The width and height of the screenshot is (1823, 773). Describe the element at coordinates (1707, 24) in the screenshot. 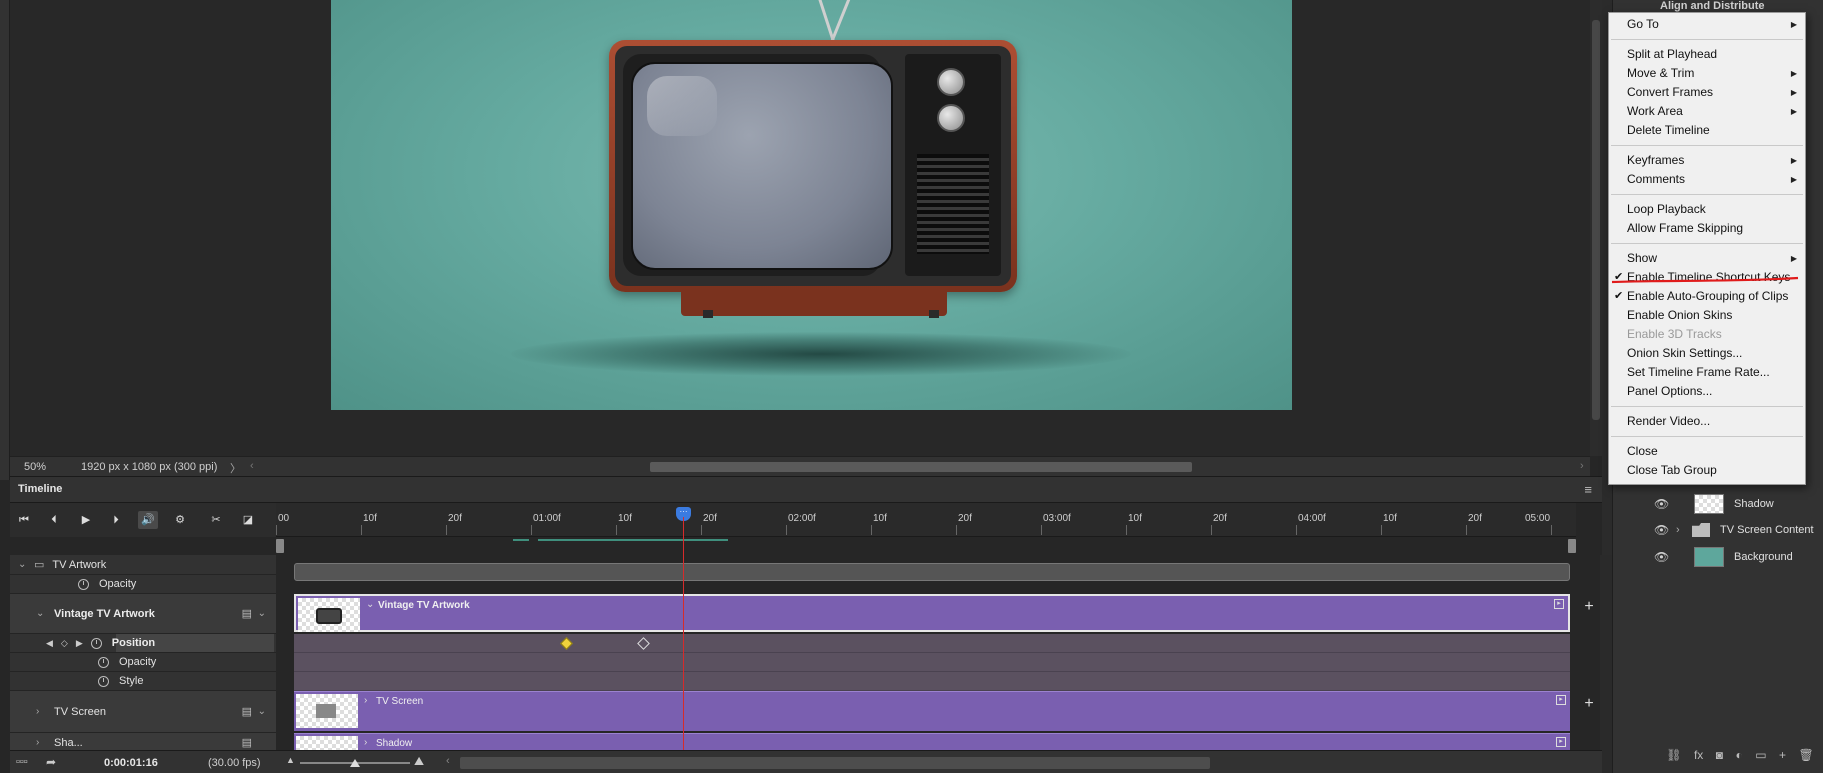

I see `menu-item-go-to: Go To ▶` at that location.